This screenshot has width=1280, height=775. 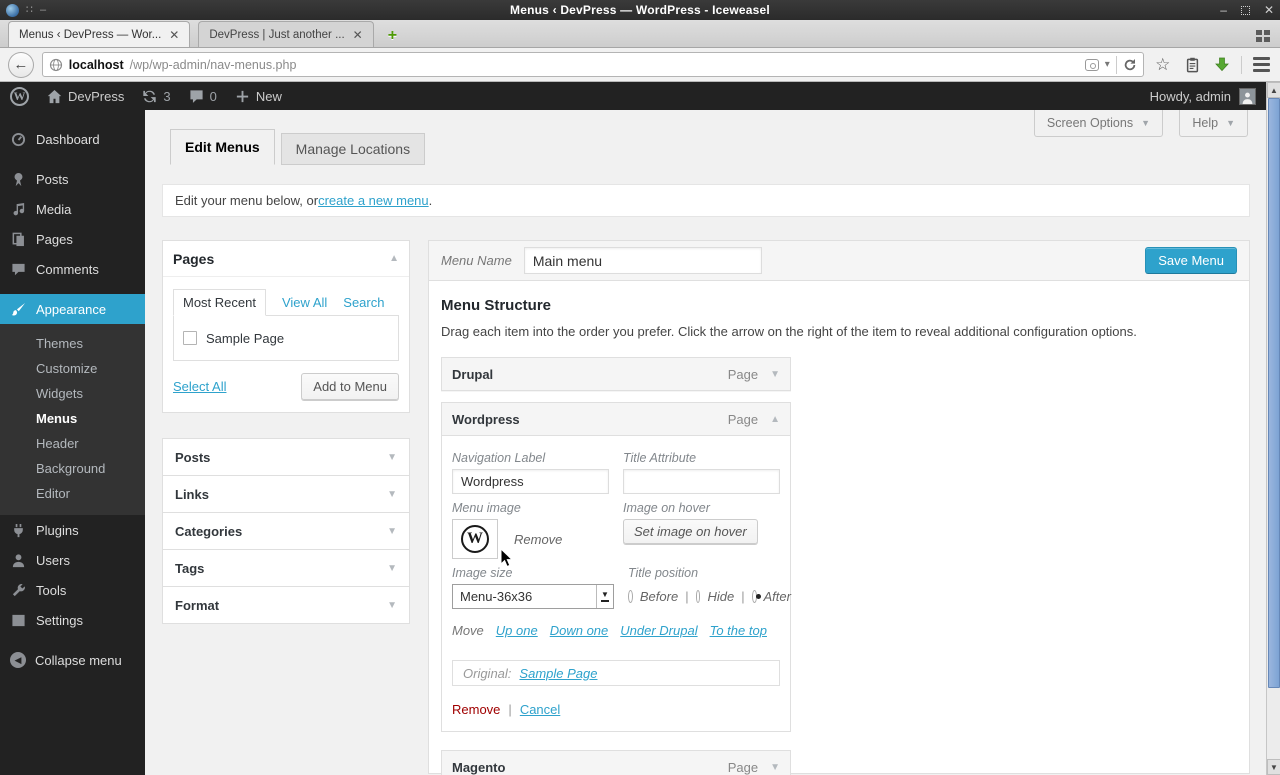 What do you see at coordinates (690, 531) in the screenshot?
I see `set-image-on-hover-button: Set image on hover` at bounding box center [690, 531].